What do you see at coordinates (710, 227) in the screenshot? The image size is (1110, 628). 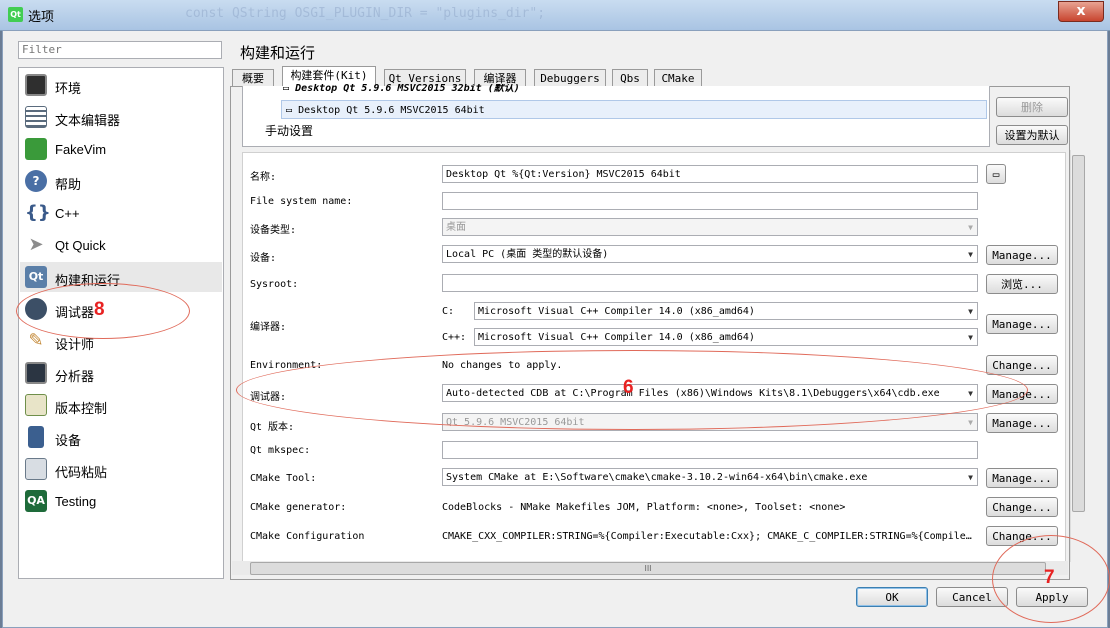 I see `device-type-select: 桌面` at bounding box center [710, 227].